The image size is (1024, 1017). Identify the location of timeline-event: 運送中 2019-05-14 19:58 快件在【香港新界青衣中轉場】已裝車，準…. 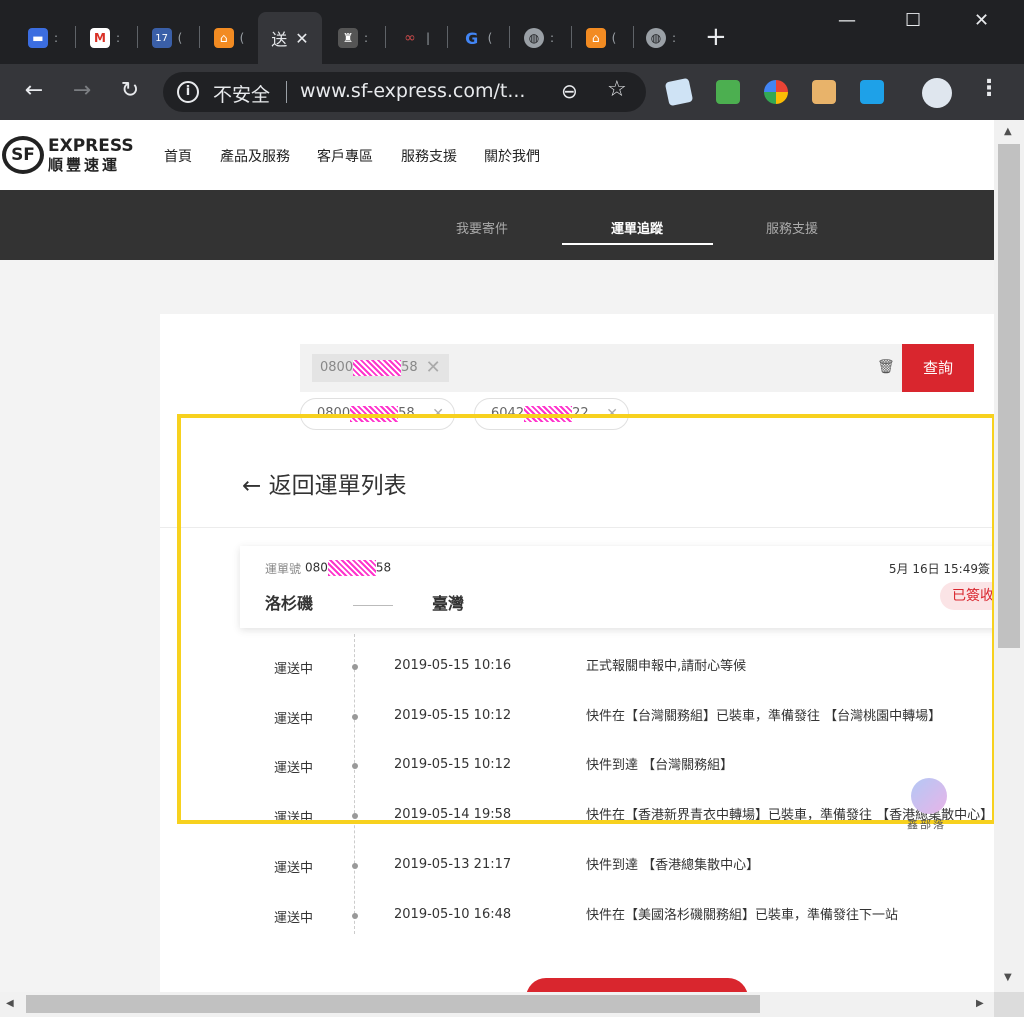
(577, 827).